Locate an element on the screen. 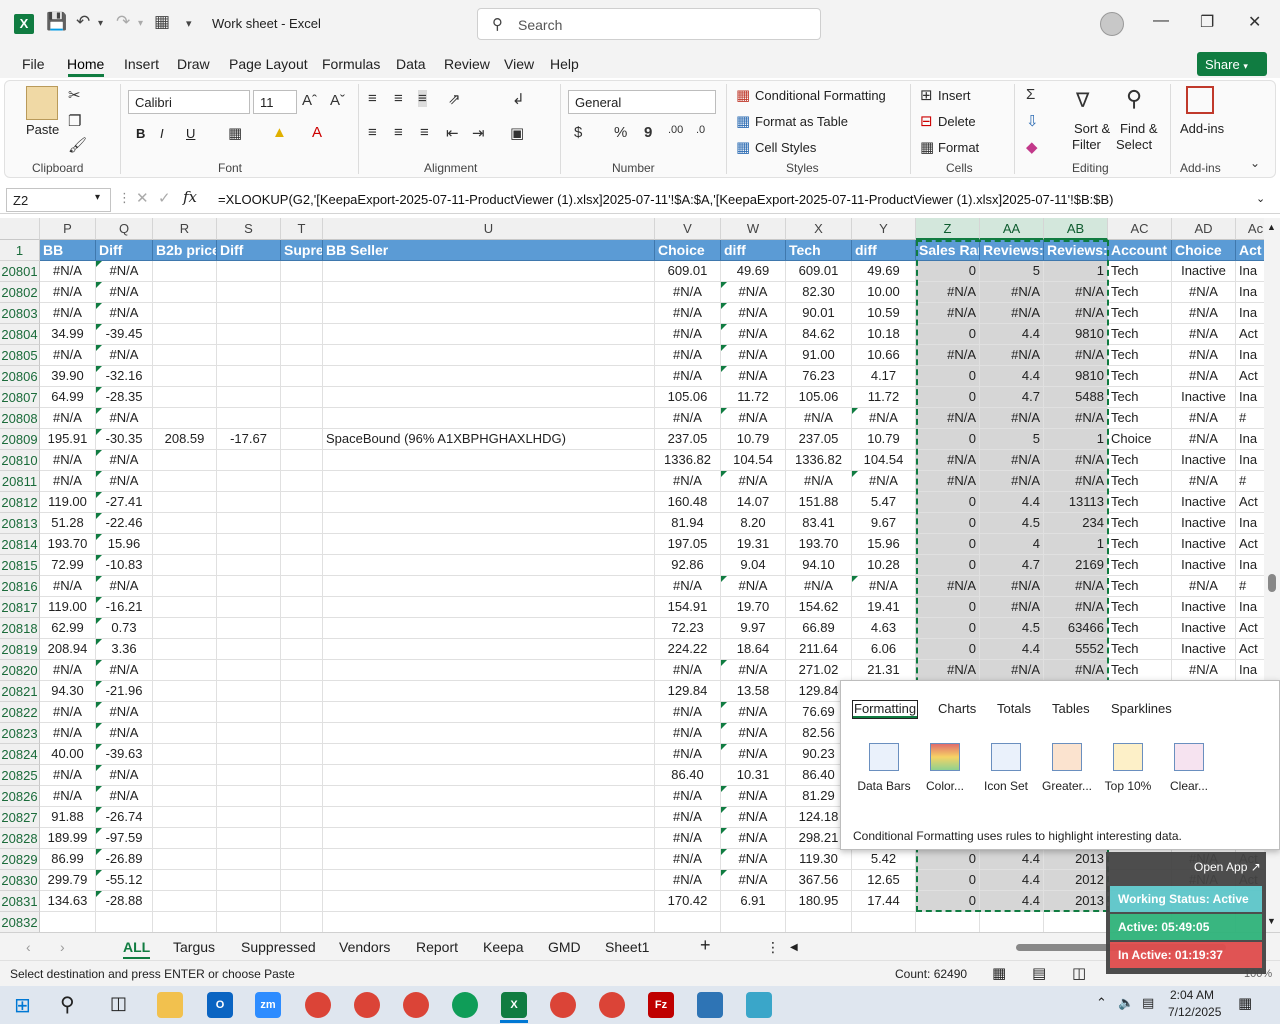  tab-draw: Draw is located at coordinates (193, 64).